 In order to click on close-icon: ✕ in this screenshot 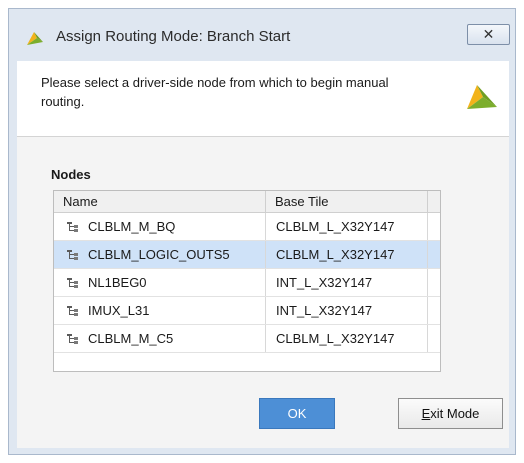, I will do `click(488, 34)`.